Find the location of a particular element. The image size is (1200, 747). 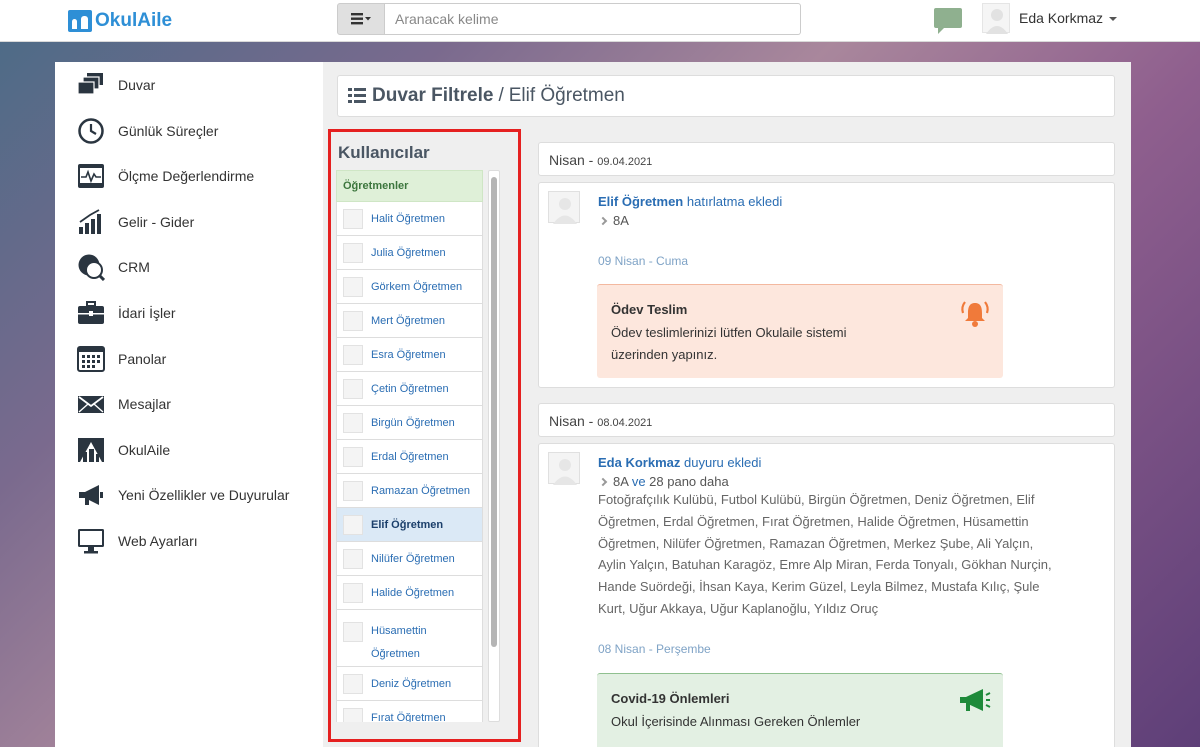

user-list-item-label: Erdal Öğretmen is located at coordinates (410, 456).